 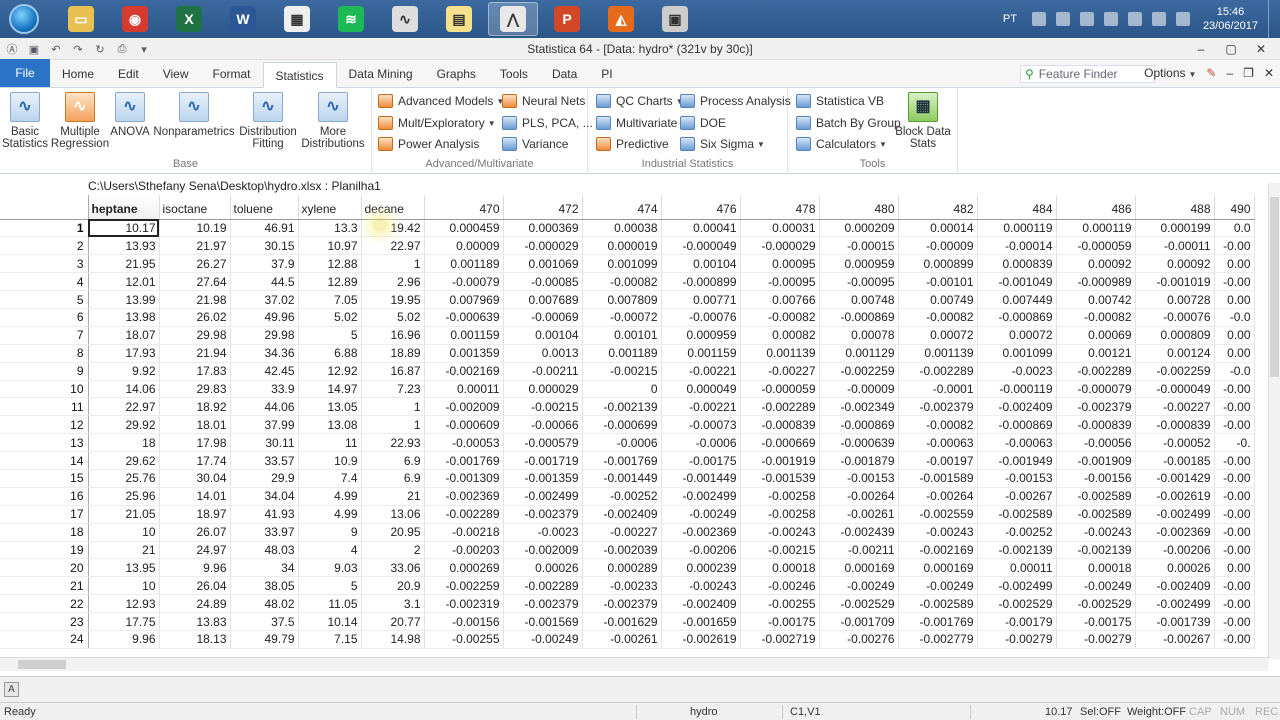 I want to click on table-cell: 49.96, so click(x=264, y=317).